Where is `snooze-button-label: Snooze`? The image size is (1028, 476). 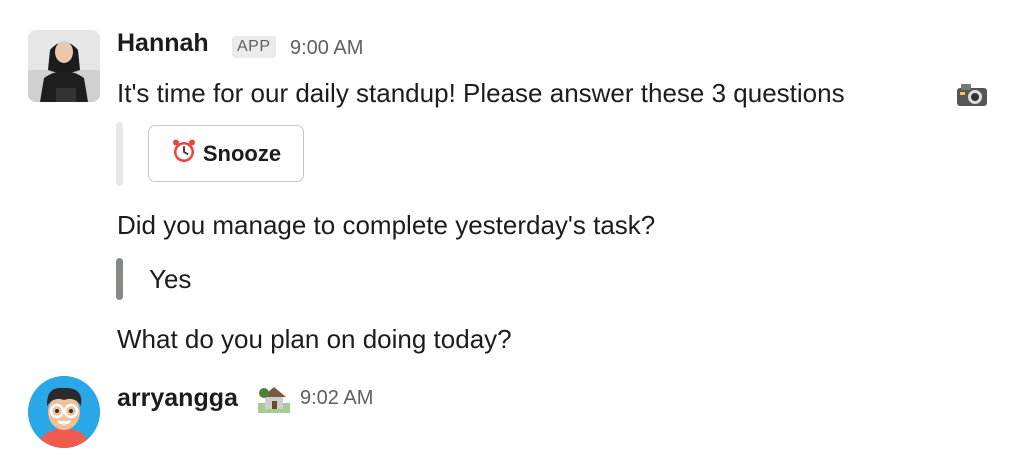
snooze-button-label: Snooze is located at coordinates (242, 153).